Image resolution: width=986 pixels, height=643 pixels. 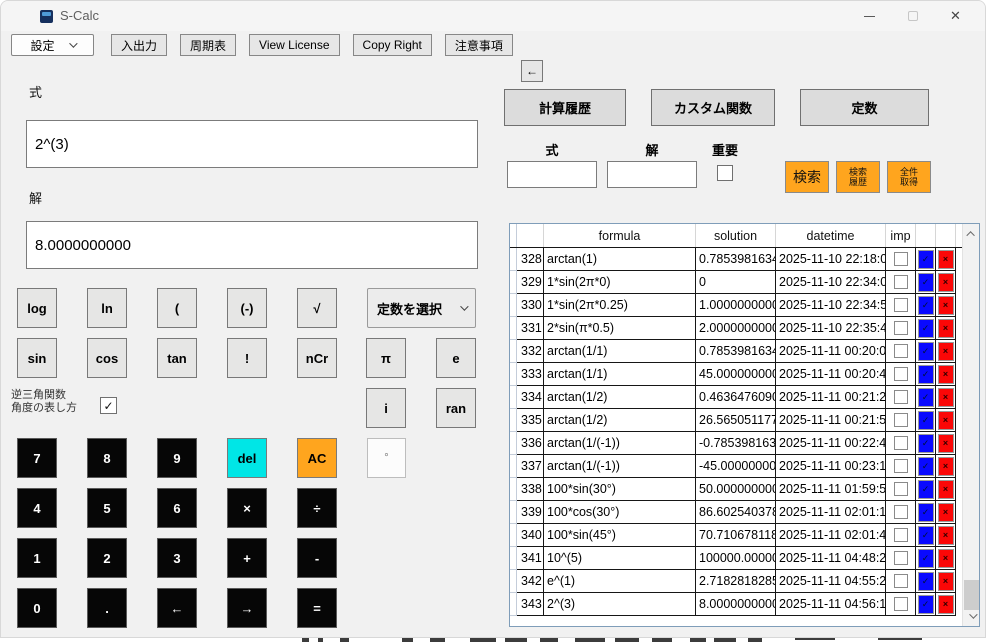 I want to click on constant-key: ran, so click(x=456, y=408).